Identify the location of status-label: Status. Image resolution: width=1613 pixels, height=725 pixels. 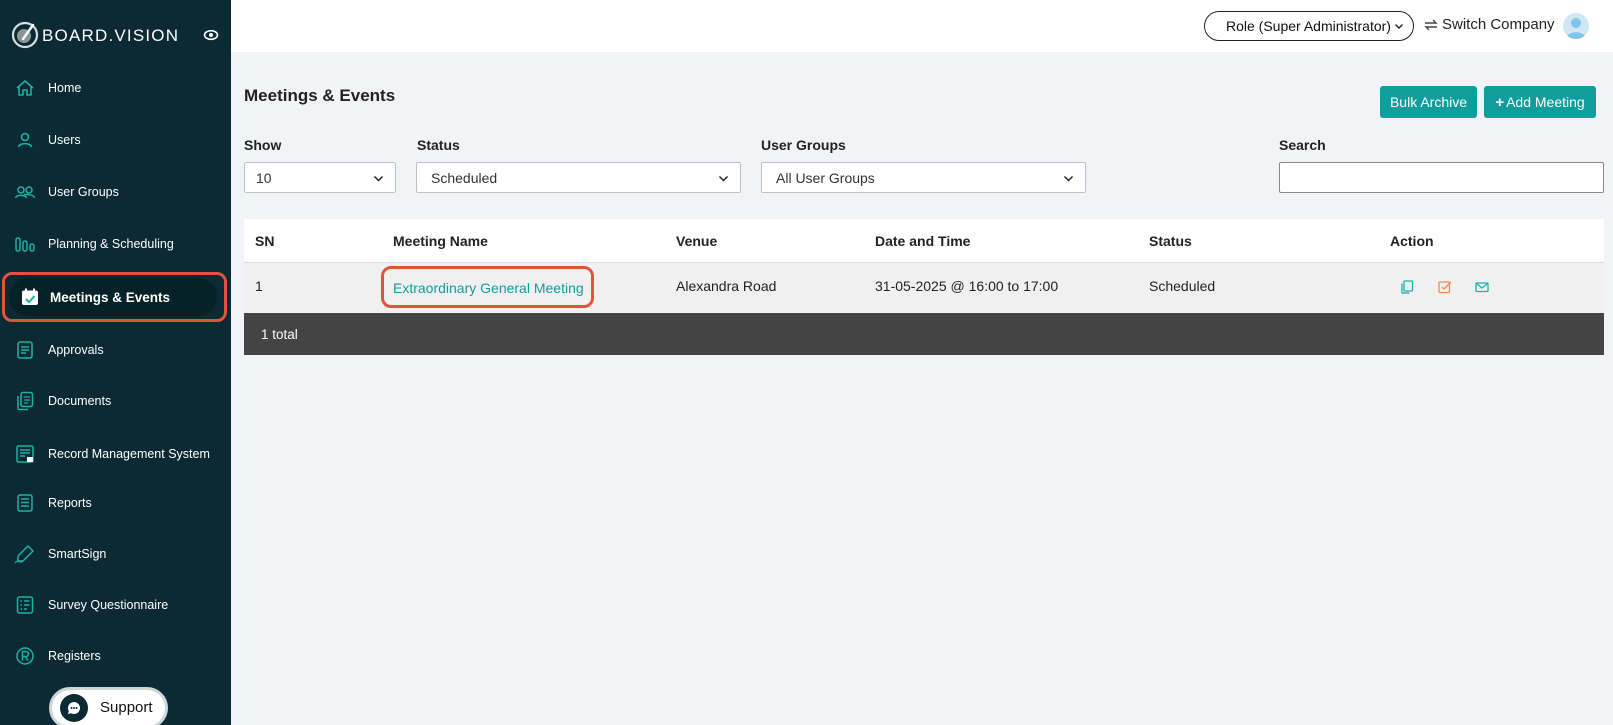
(438, 145).